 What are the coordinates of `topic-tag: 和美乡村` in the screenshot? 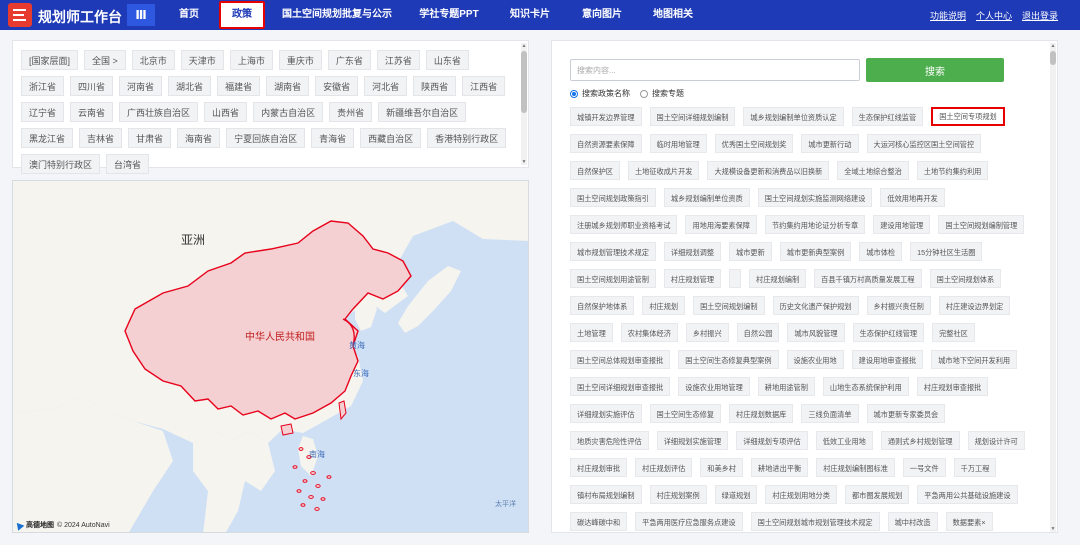 It's located at (722, 467).